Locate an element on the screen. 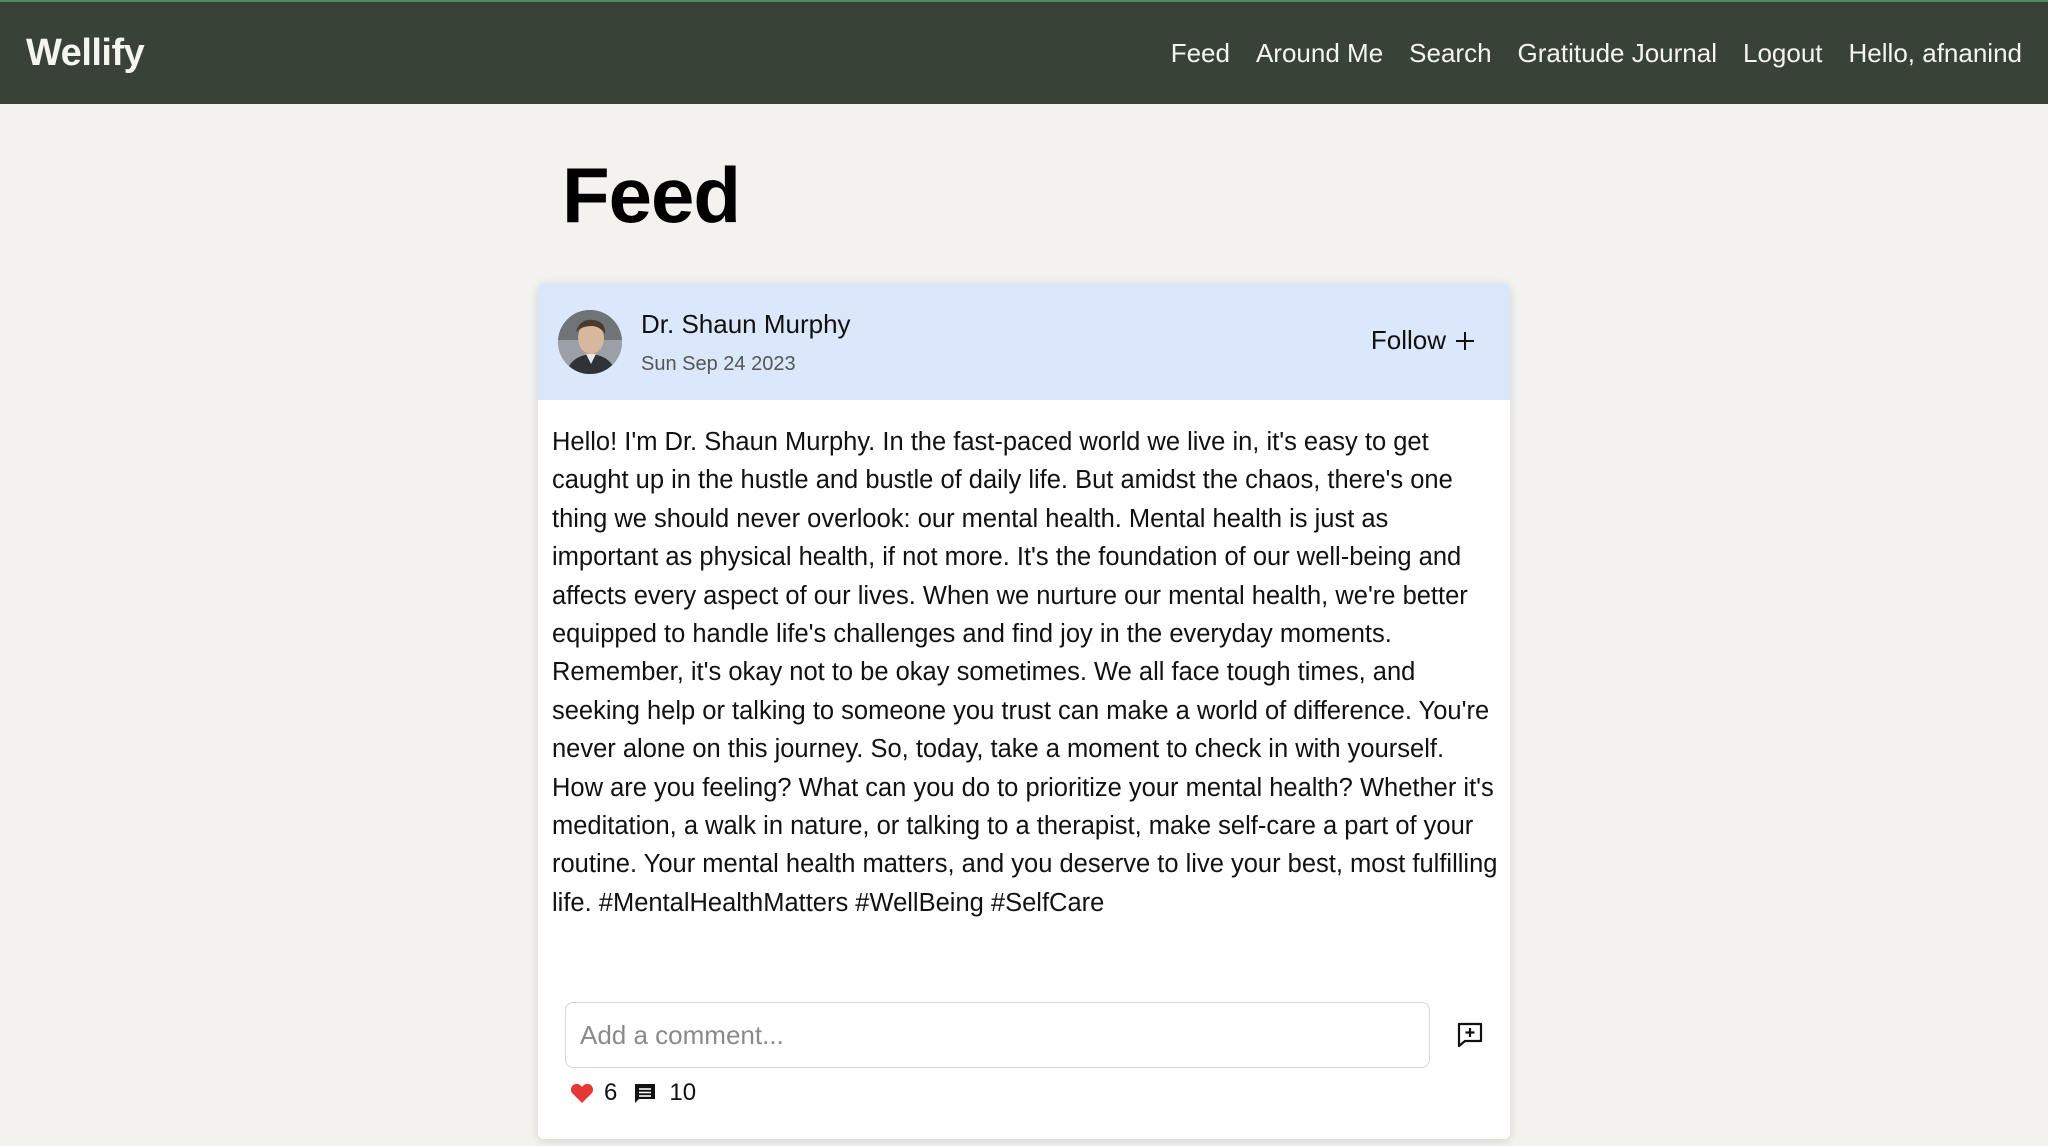 This screenshot has height=1146, width=2048. avatar is located at coordinates (590, 342).